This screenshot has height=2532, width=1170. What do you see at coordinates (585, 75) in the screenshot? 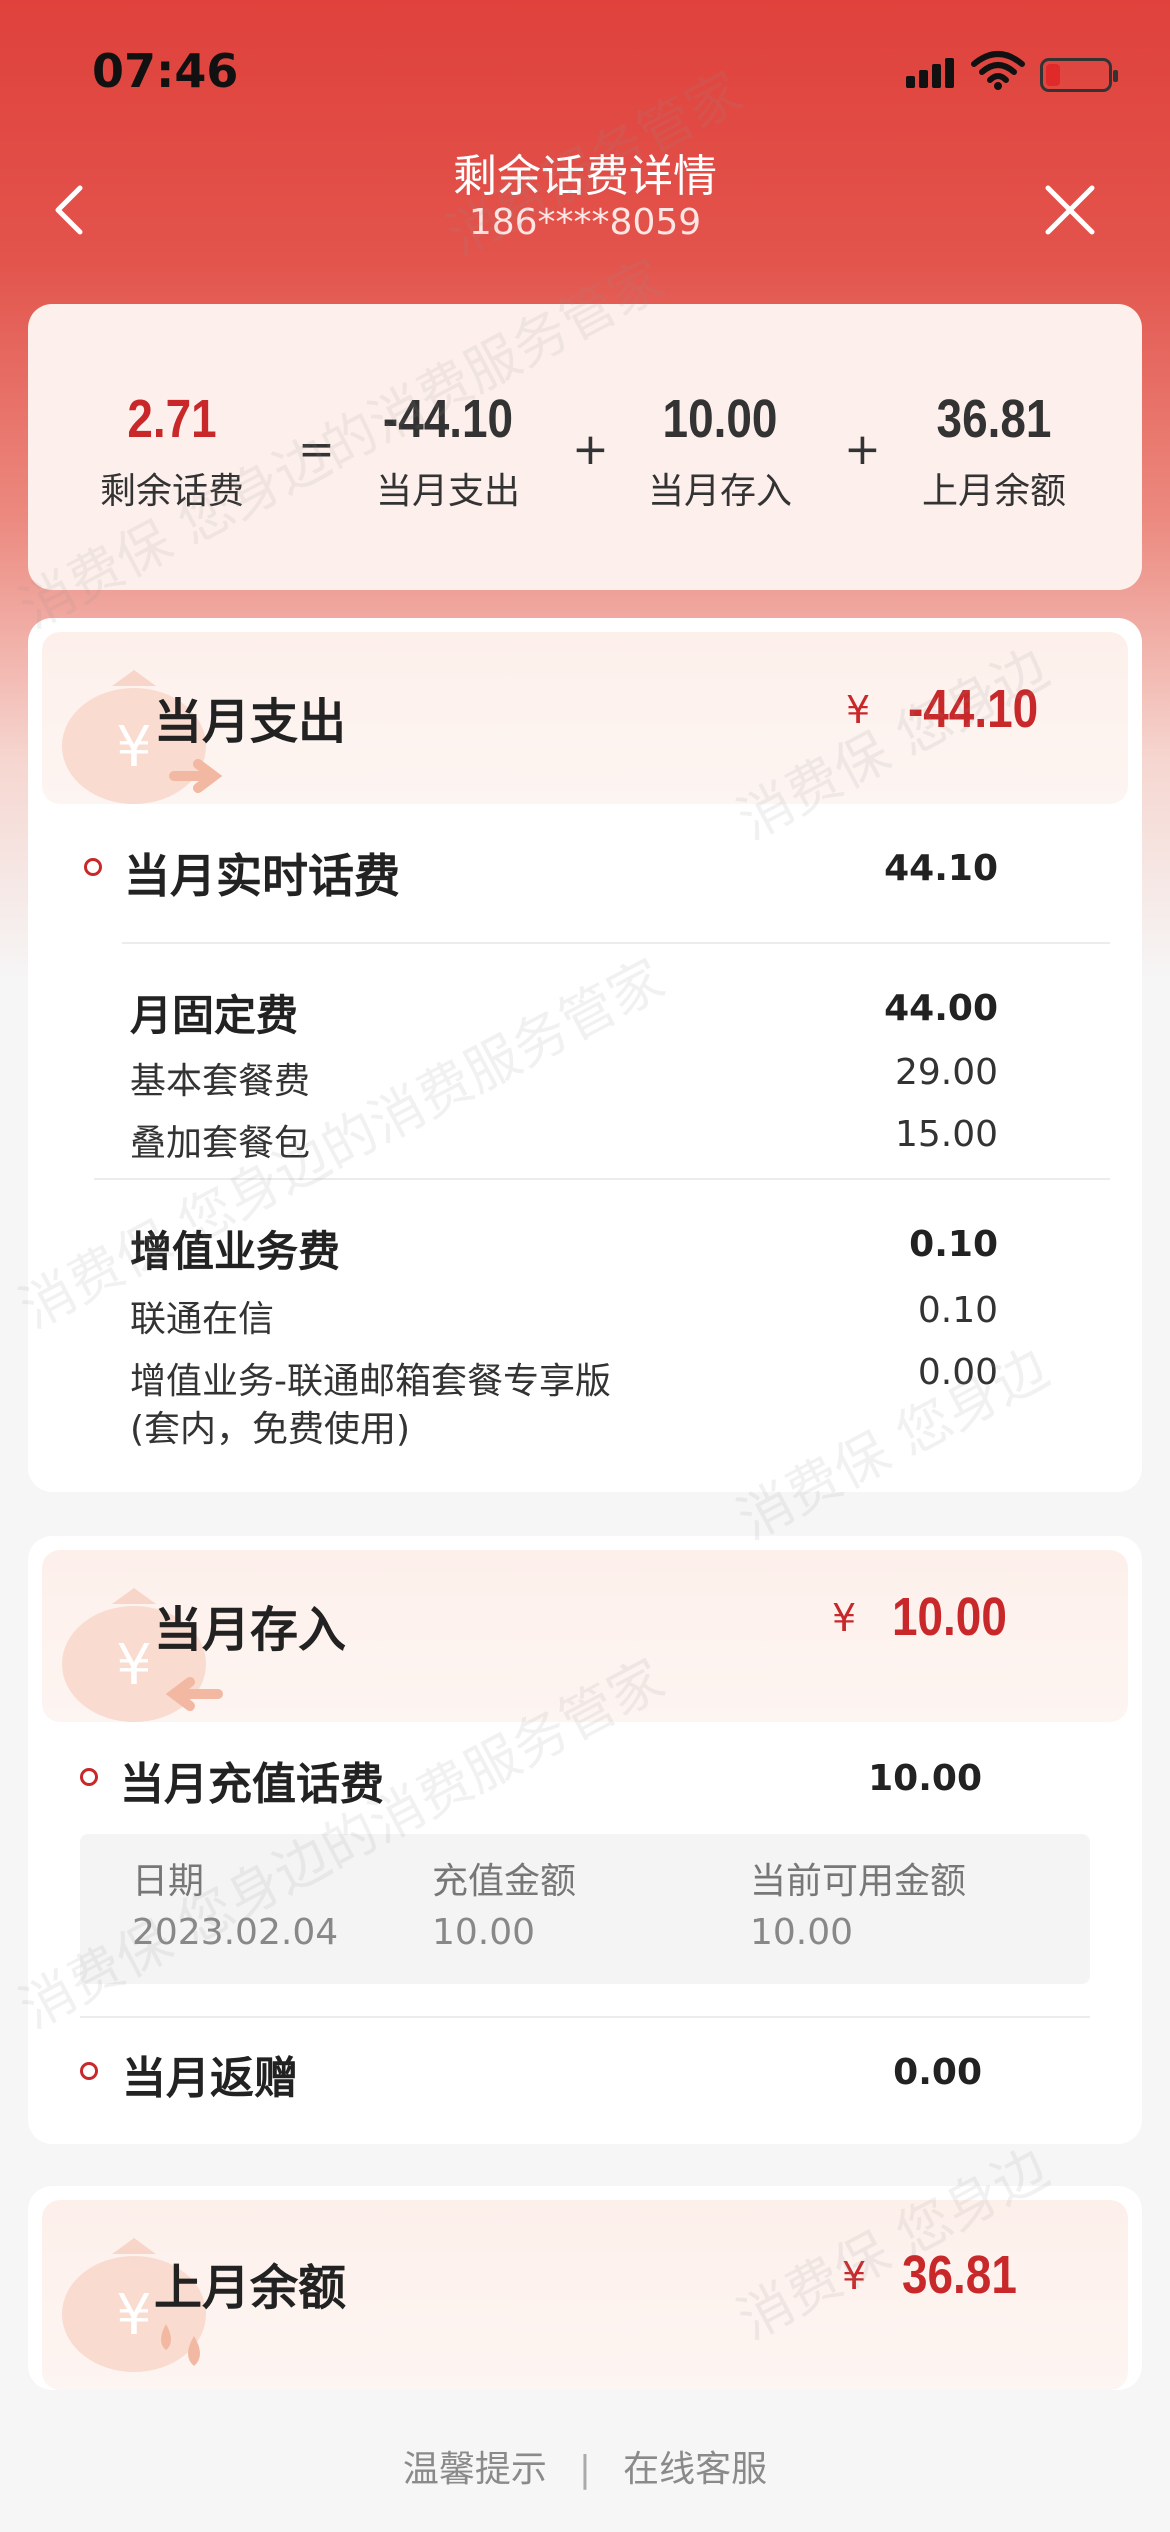
I see `status-bar: 07:46` at bounding box center [585, 75].